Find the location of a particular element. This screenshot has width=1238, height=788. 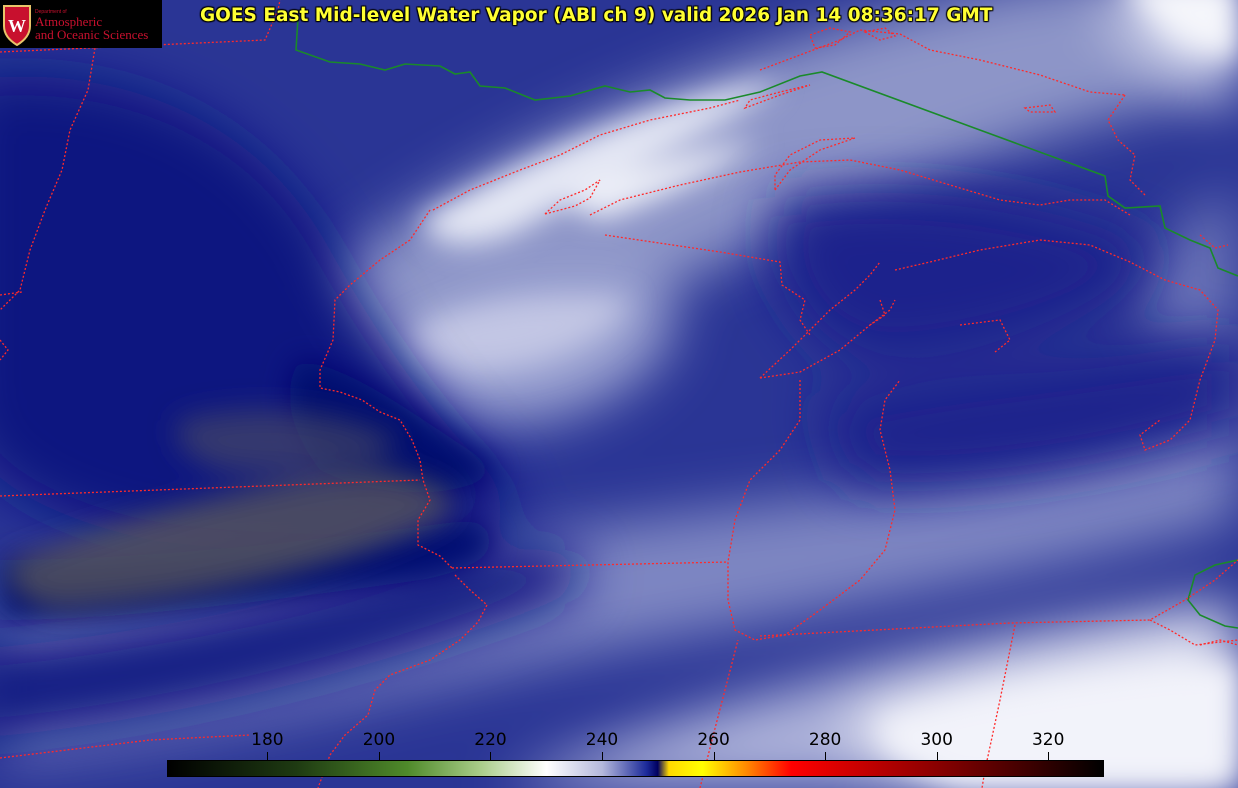

colorbar-tick-label: 180 is located at coordinates (267, 740).